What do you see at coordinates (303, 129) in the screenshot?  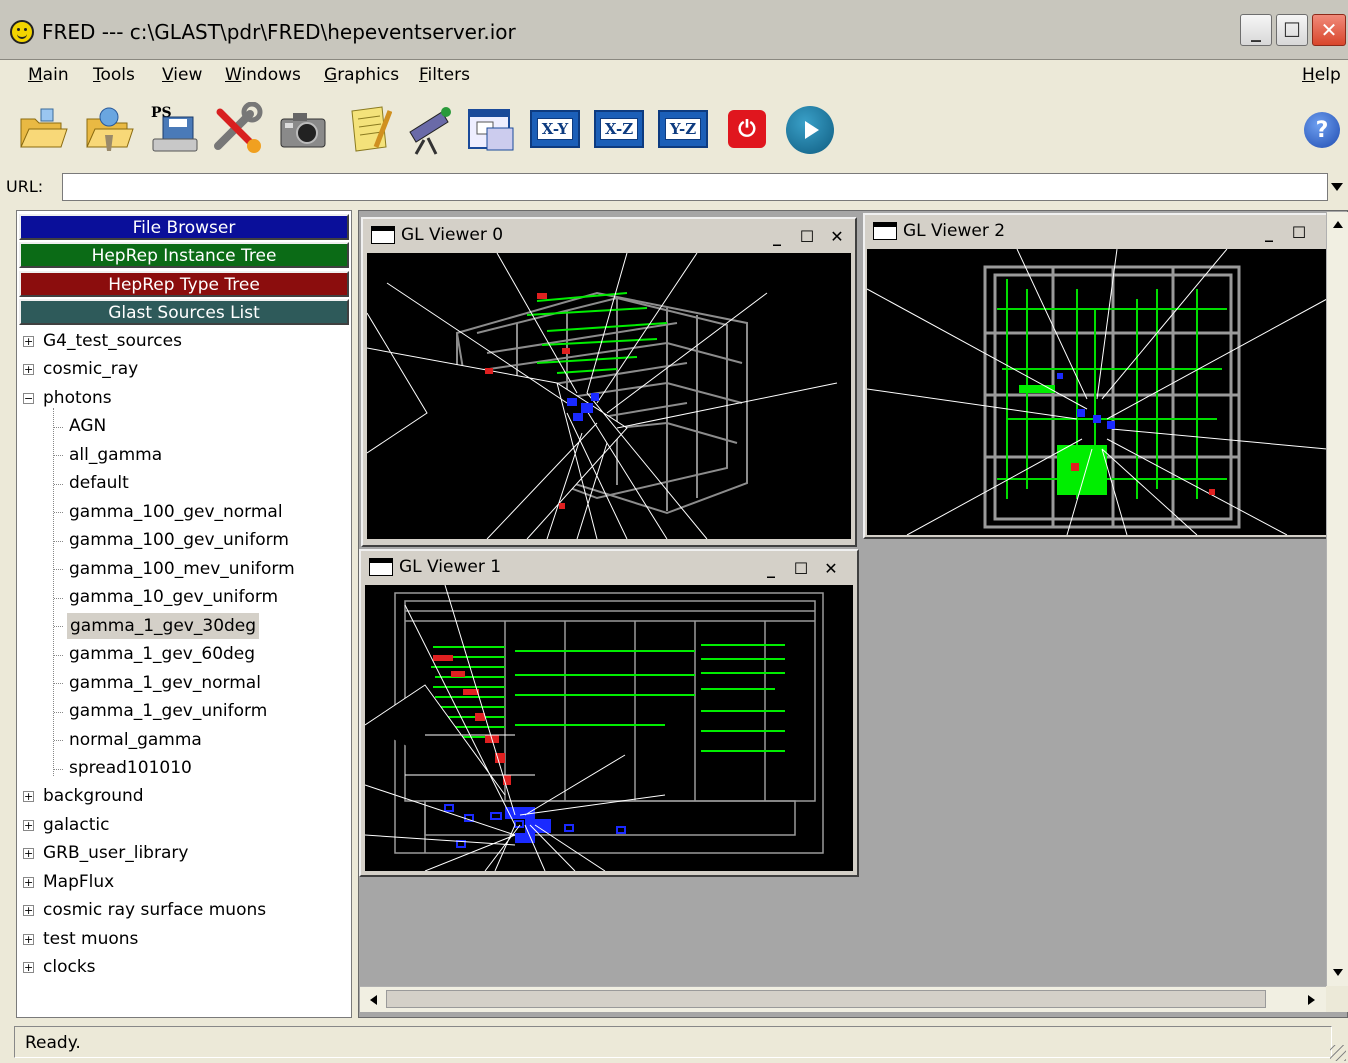 I see `camera-icon` at bounding box center [303, 129].